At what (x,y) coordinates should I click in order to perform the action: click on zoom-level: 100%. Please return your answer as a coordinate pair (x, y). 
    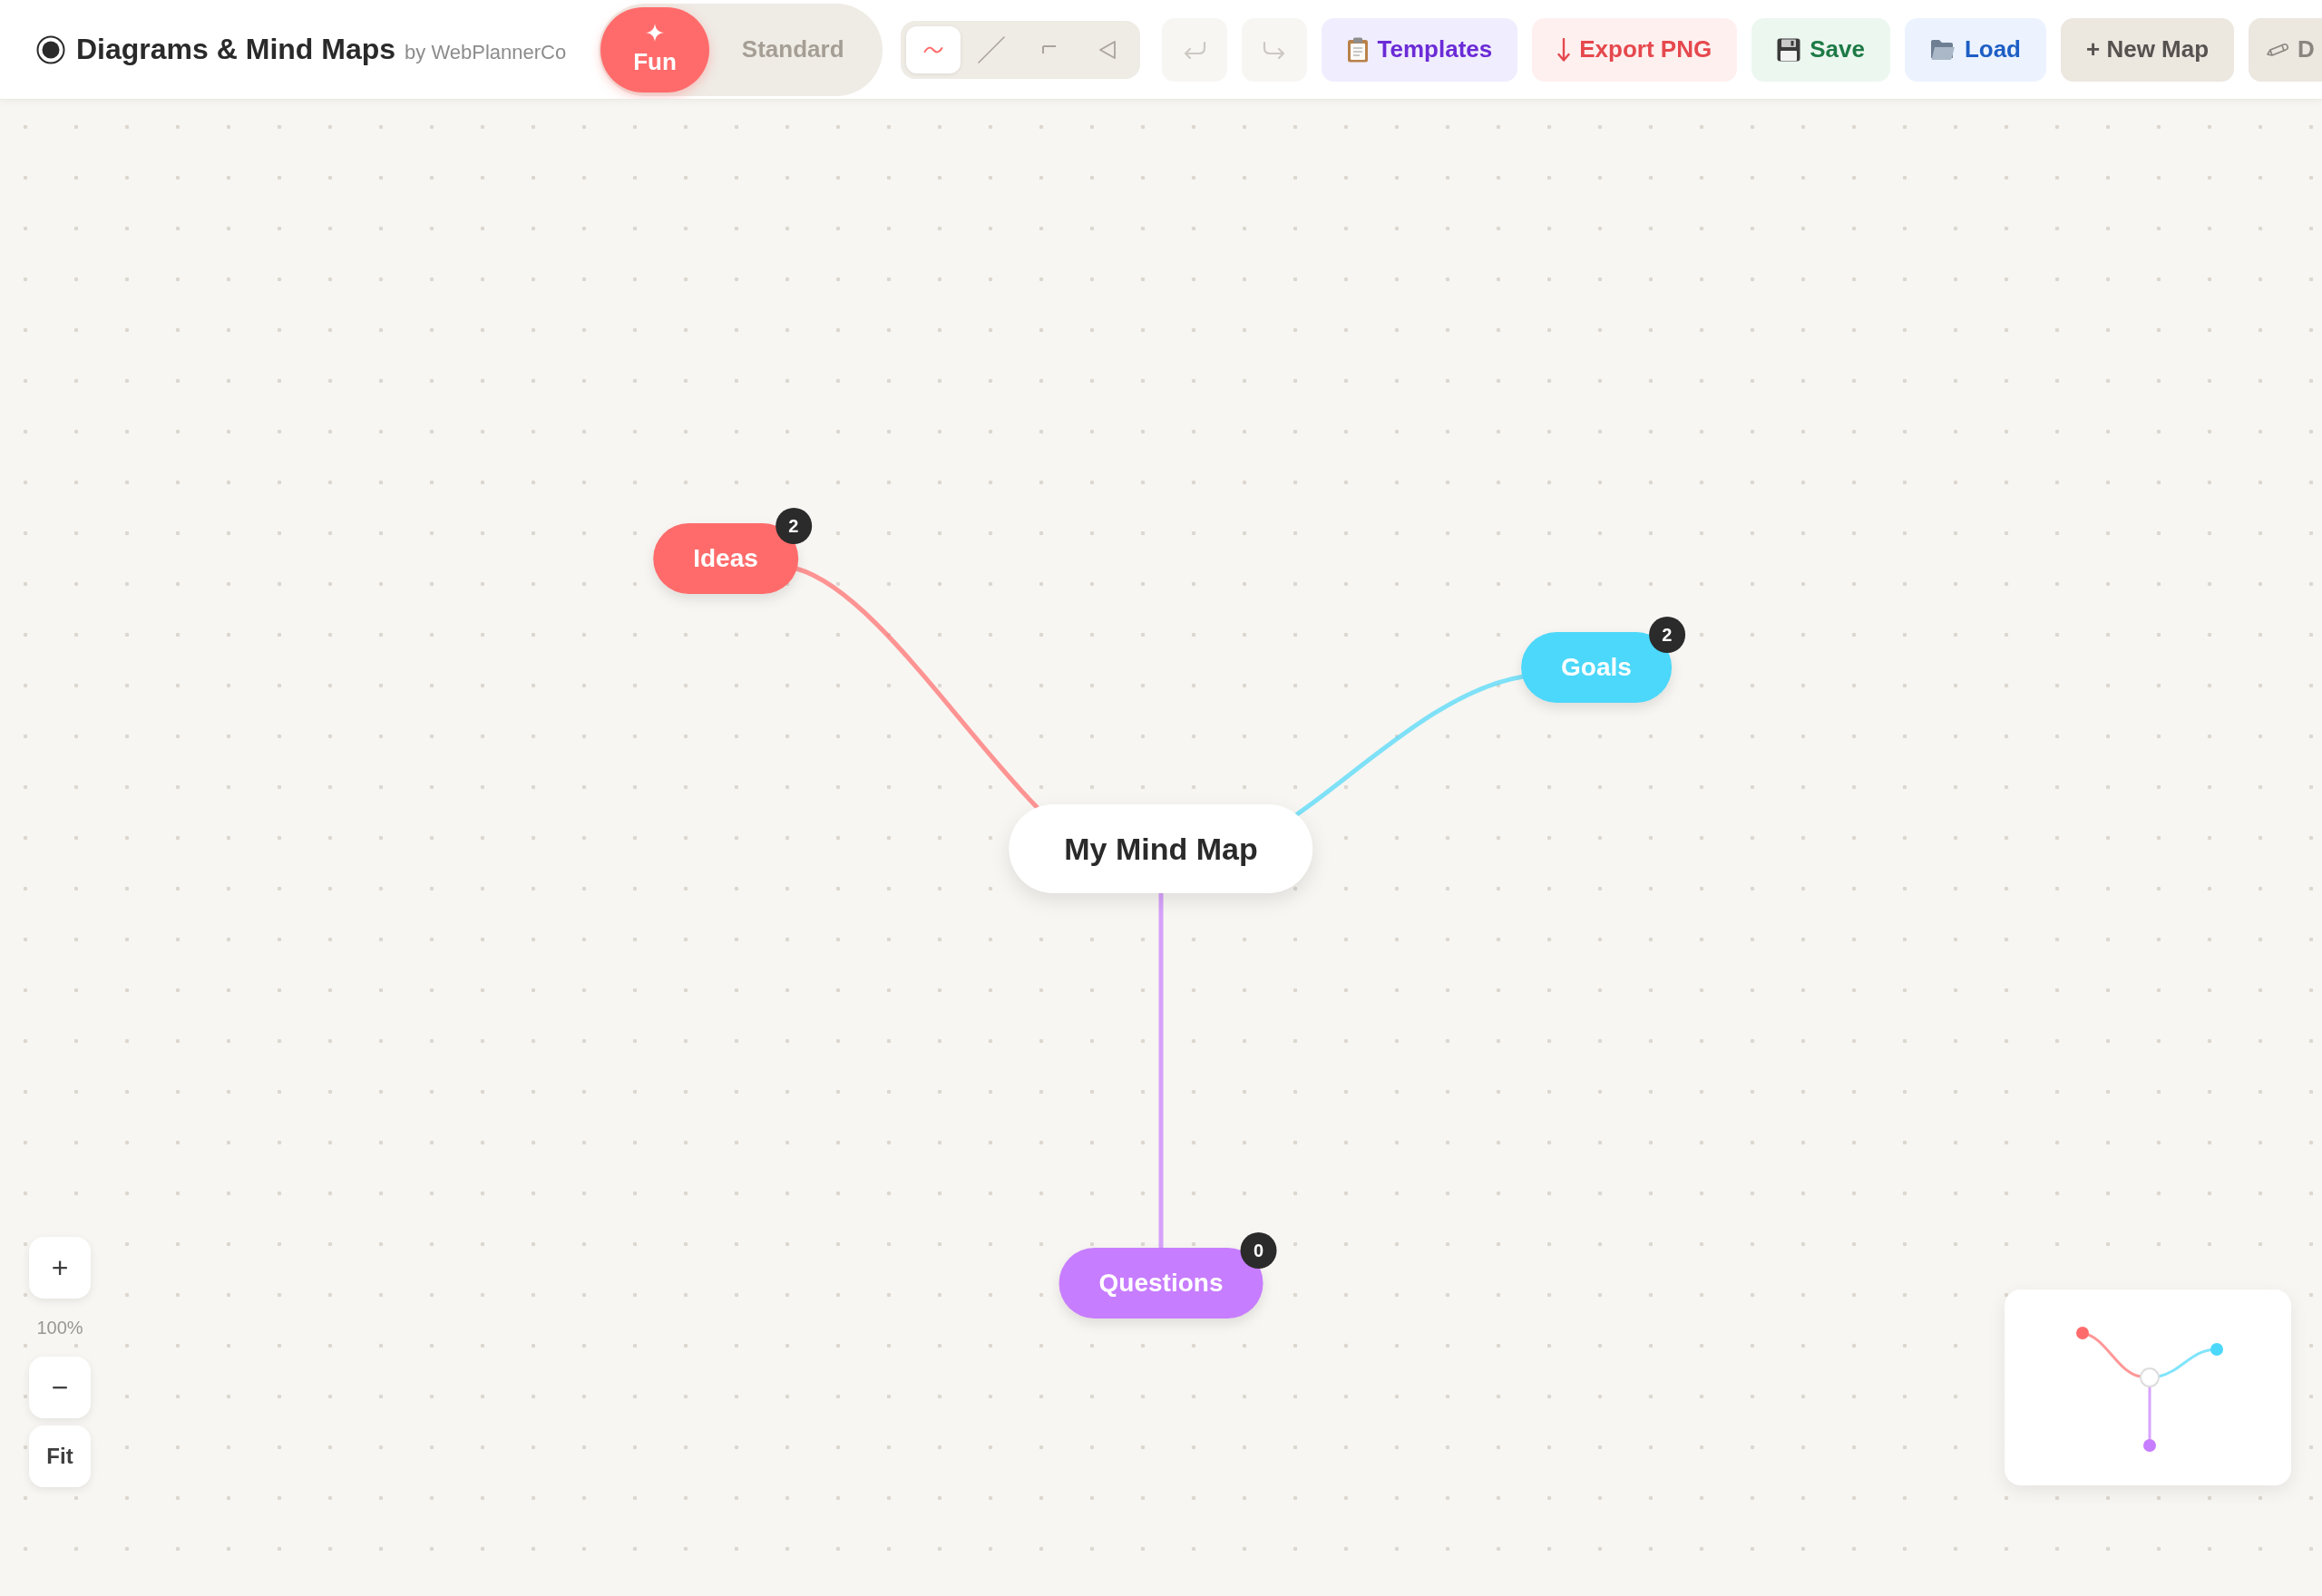
    Looking at the image, I should click on (60, 1327).